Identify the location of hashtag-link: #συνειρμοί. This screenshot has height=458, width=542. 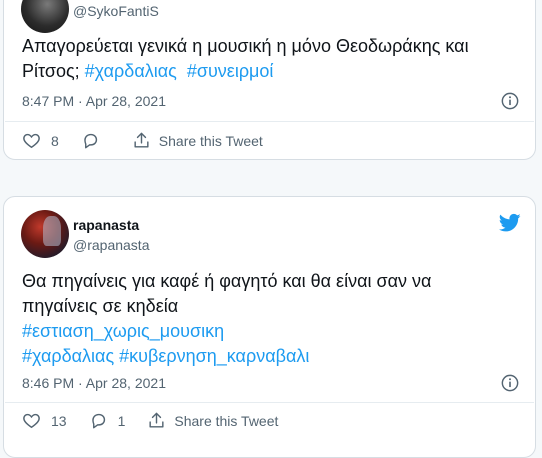
(230, 71).